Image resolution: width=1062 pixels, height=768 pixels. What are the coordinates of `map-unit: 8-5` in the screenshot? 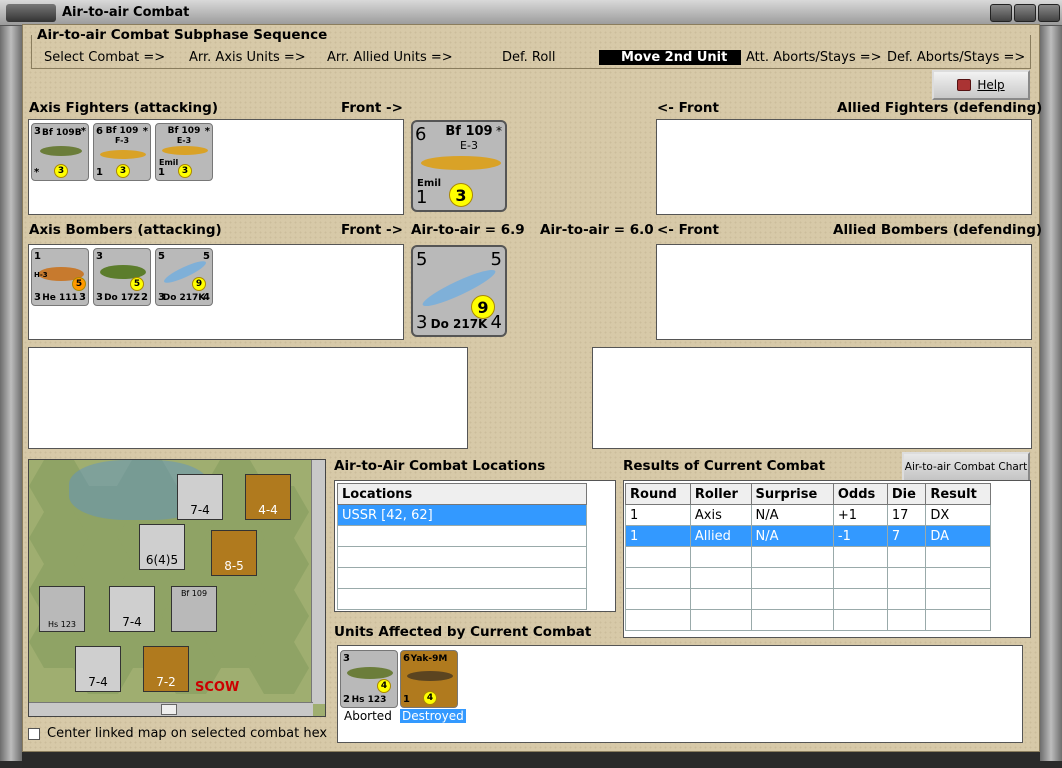 It's located at (234, 553).